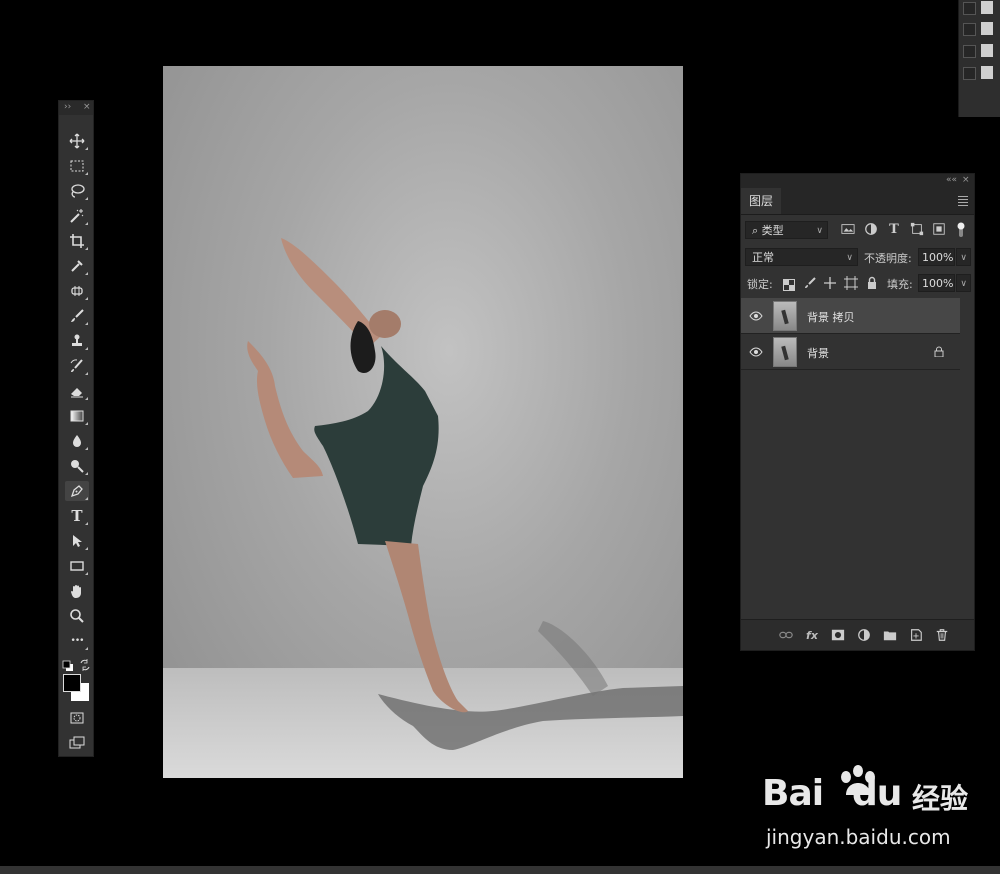  Describe the element at coordinates (77, 416) in the screenshot. I see `gradient-tool` at that location.